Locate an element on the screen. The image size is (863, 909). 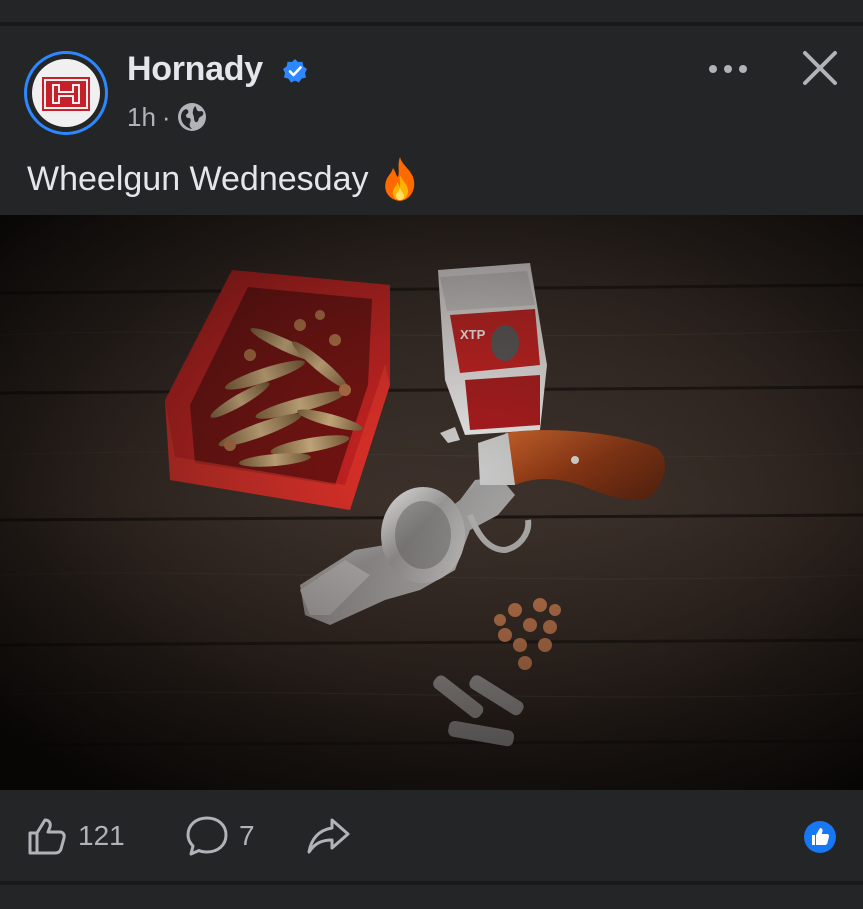
like-icon is located at coordinates (47, 836).